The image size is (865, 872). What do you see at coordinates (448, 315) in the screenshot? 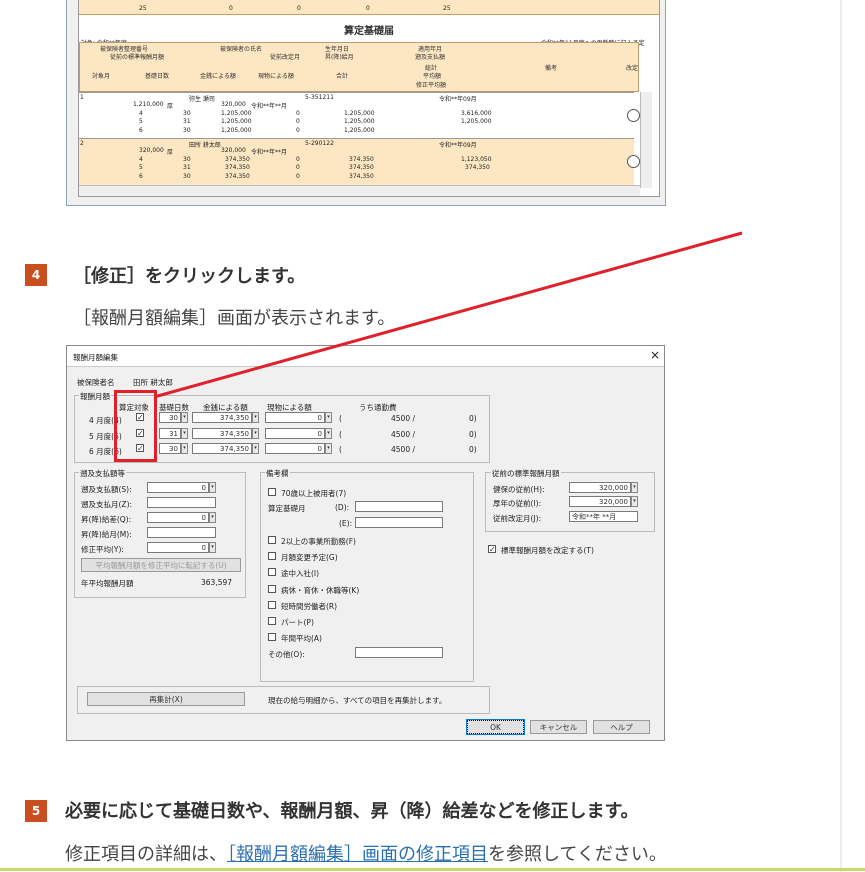
I see `pointer-arrow` at bounding box center [448, 315].